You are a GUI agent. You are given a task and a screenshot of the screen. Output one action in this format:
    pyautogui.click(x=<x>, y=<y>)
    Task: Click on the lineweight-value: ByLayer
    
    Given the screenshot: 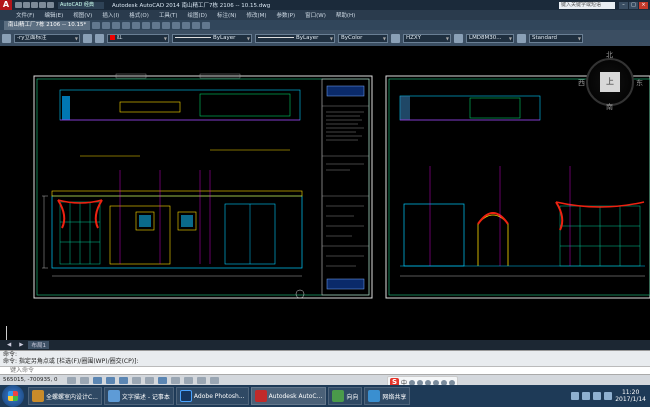 What is the action you would take?
    pyautogui.click(x=307, y=37)
    